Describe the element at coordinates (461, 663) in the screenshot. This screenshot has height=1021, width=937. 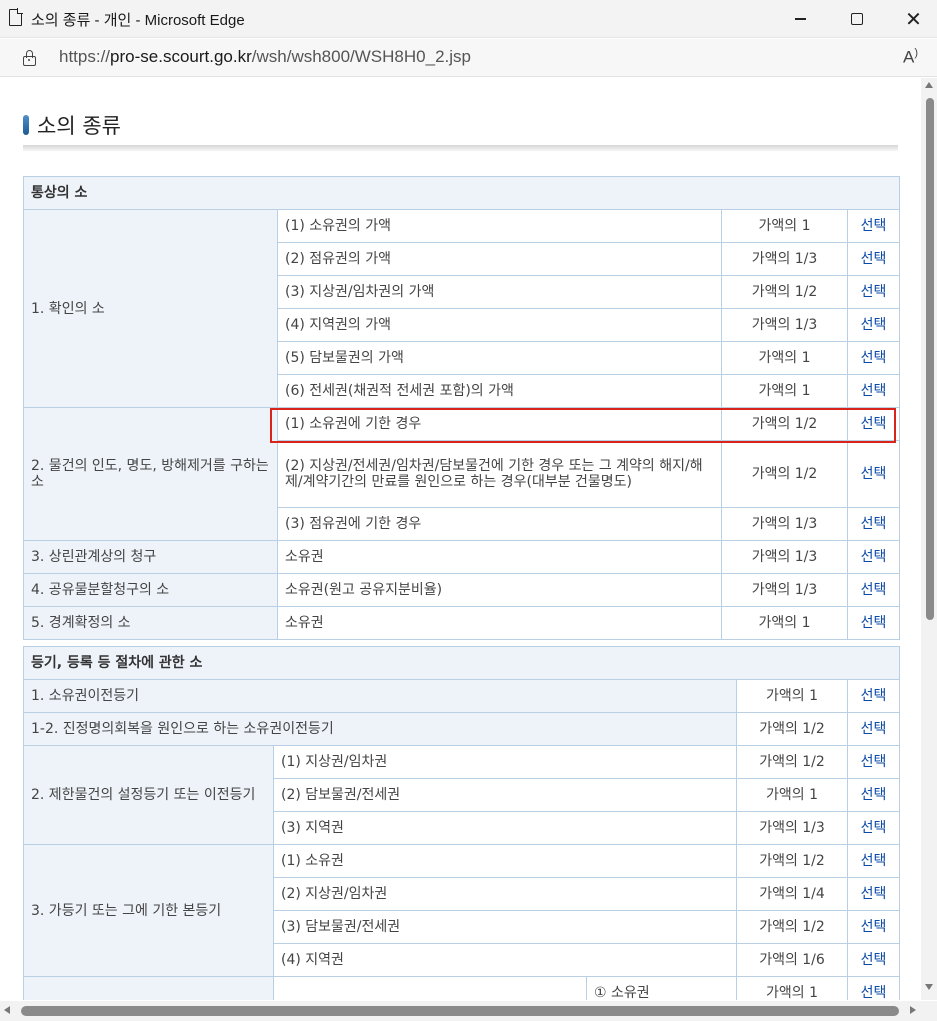
I see `section-title: 등기, 등록 등 절차에 관한 소` at that location.